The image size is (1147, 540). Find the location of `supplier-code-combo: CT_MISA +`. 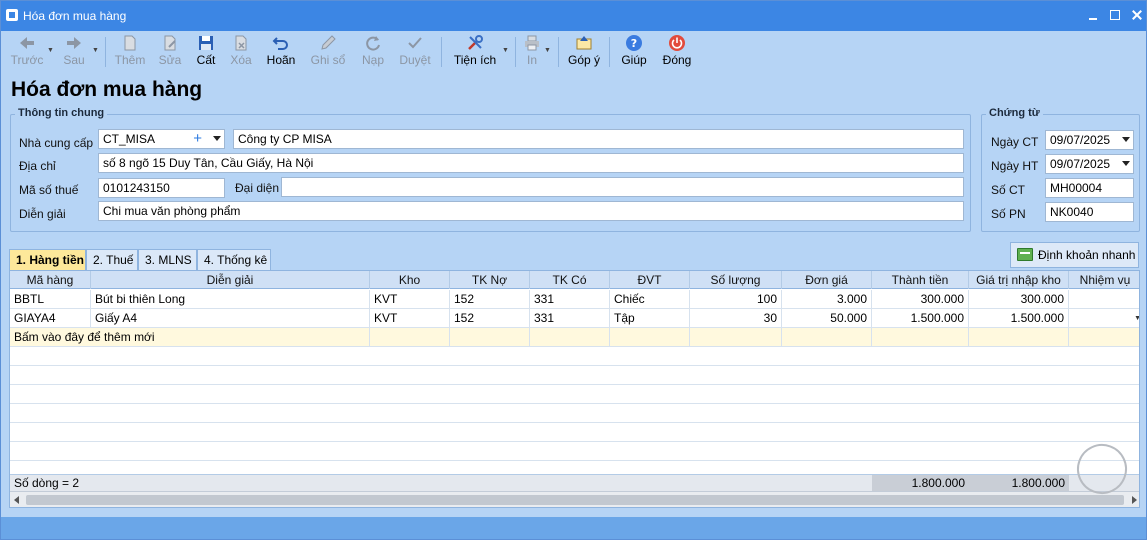

supplier-code-combo: CT_MISA + is located at coordinates (161, 139).